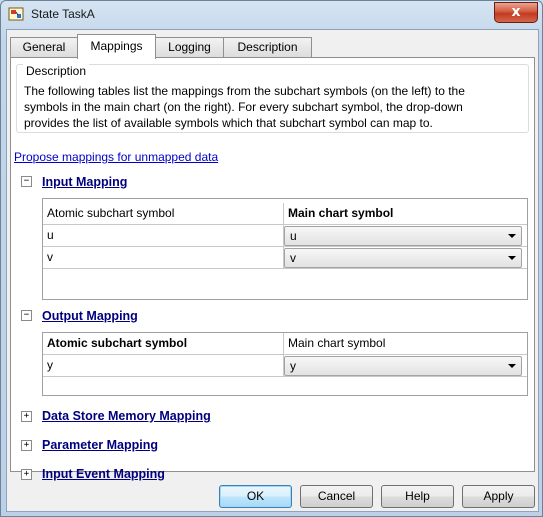 This screenshot has height=517, width=543. What do you see at coordinates (267, 47) in the screenshot?
I see `tab-description: Description` at bounding box center [267, 47].